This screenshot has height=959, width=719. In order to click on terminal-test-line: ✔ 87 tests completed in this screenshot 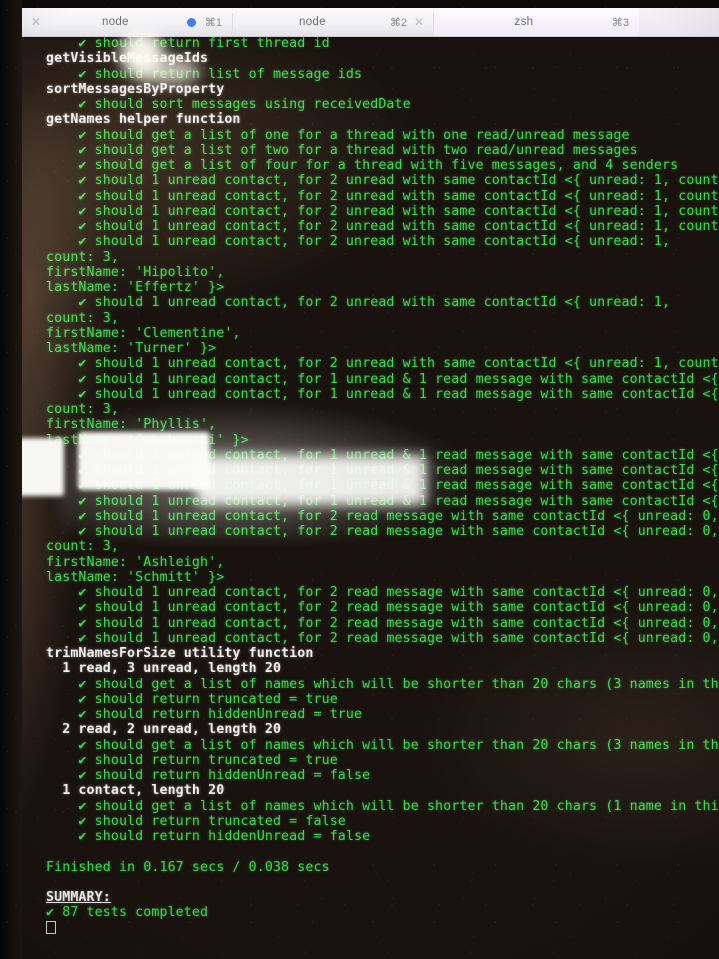, I will do `click(127, 913)`.